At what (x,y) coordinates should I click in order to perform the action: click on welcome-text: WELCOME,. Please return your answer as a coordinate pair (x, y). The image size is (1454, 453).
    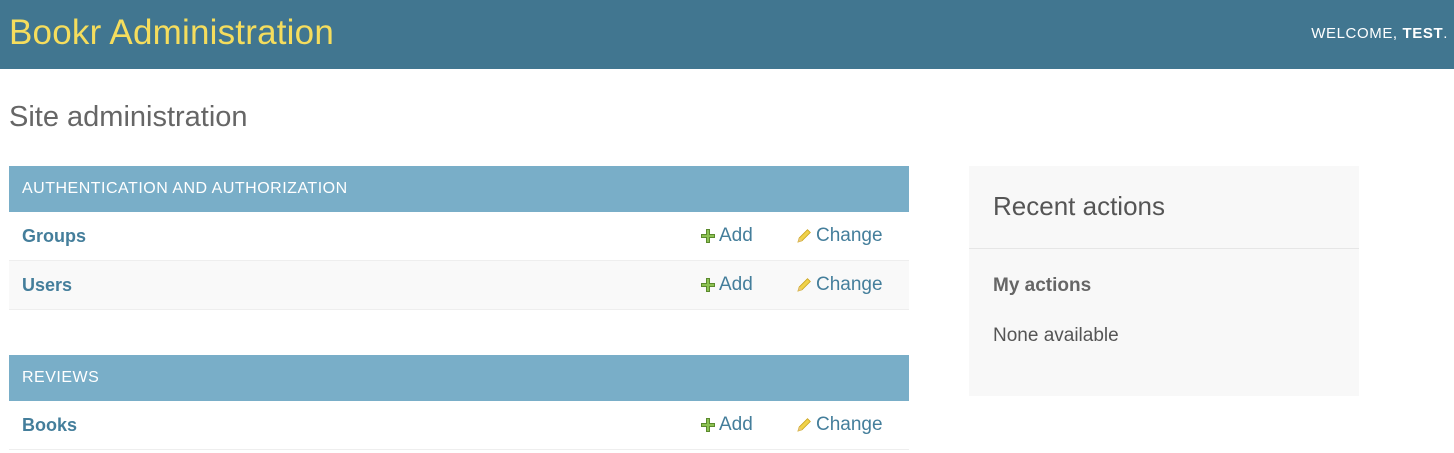
    Looking at the image, I should click on (1357, 33).